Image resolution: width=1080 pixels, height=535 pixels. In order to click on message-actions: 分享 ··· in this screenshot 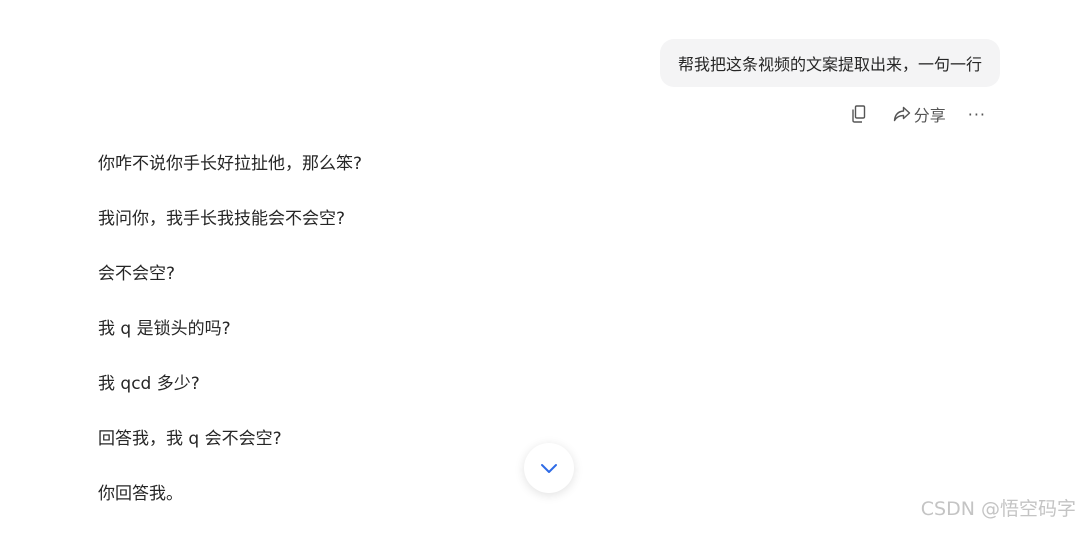, I will do `click(918, 114)`.